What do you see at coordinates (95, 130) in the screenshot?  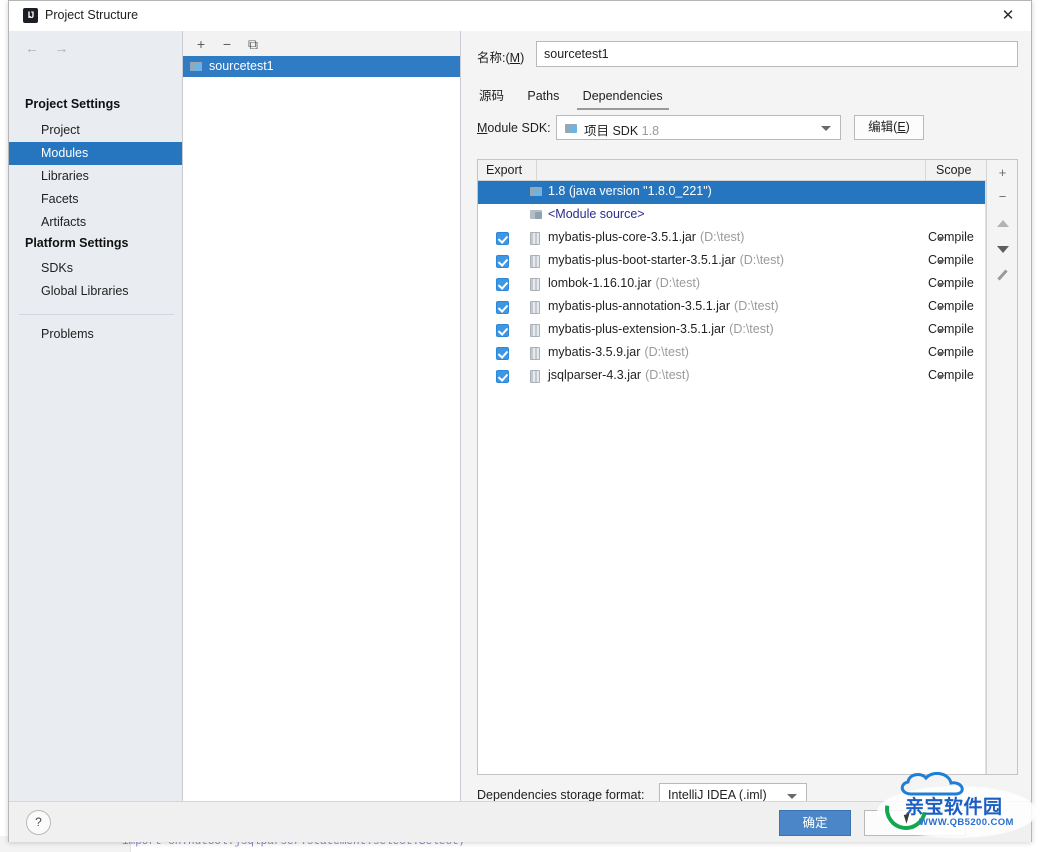 I see `sidebar-item-project: Project` at bounding box center [95, 130].